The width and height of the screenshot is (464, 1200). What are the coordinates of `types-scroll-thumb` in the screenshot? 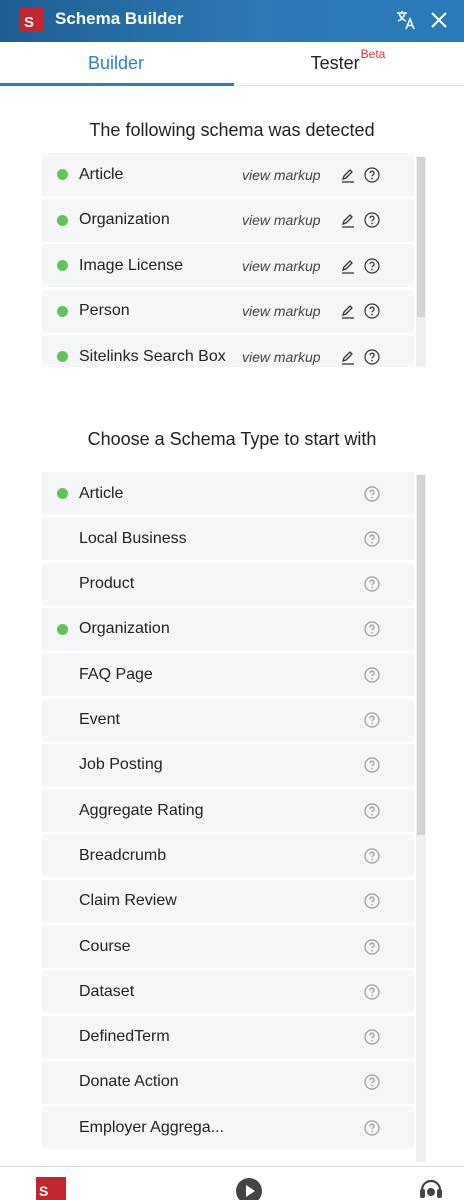 It's located at (421, 655).